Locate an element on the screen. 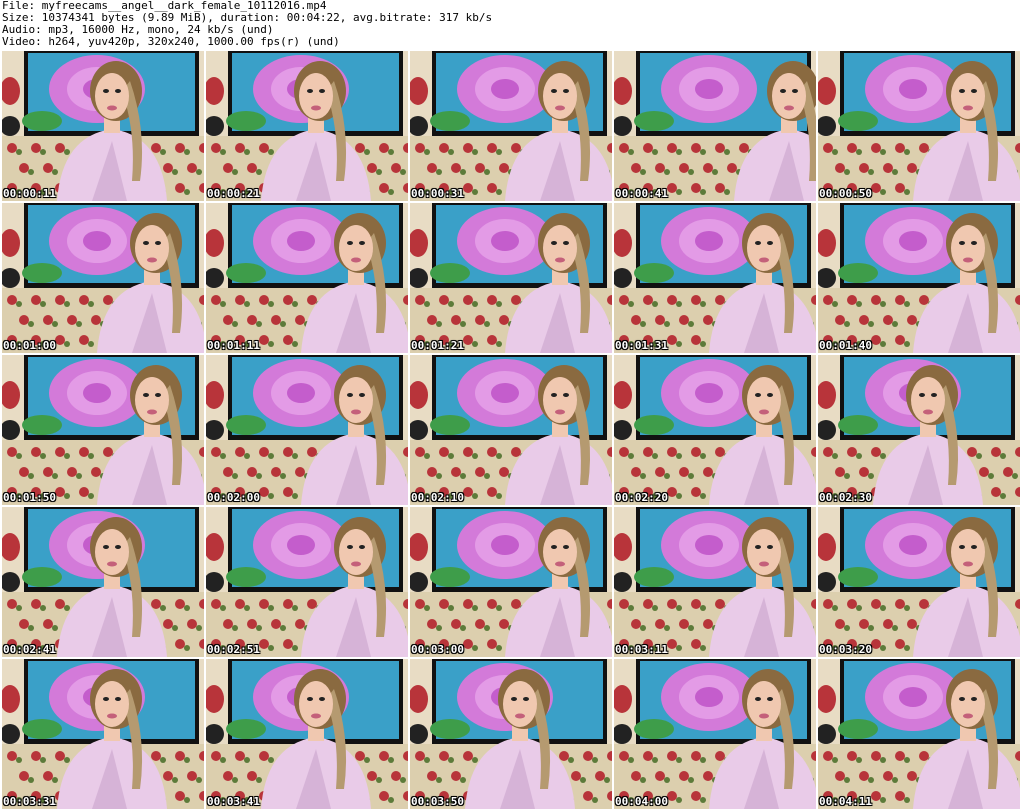 This screenshot has height=811, width=1024. video-thumbnail: 00:03:20 is located at coordinates (919, 582).